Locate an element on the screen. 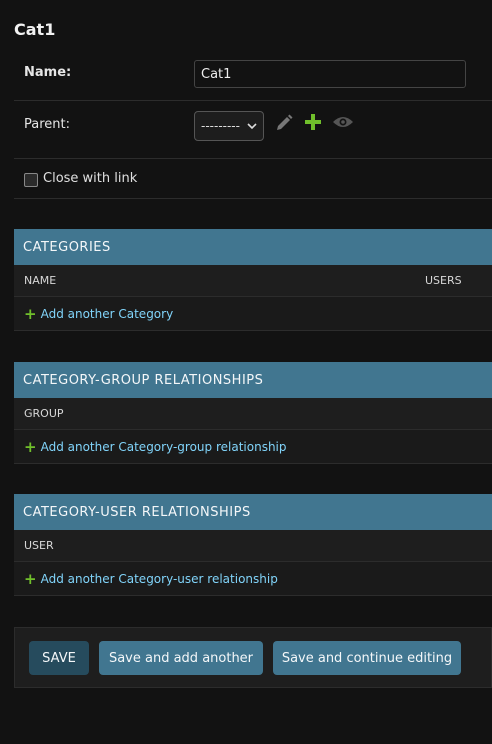  add-category-link: Add another Category is located at coordinates (107, 314).